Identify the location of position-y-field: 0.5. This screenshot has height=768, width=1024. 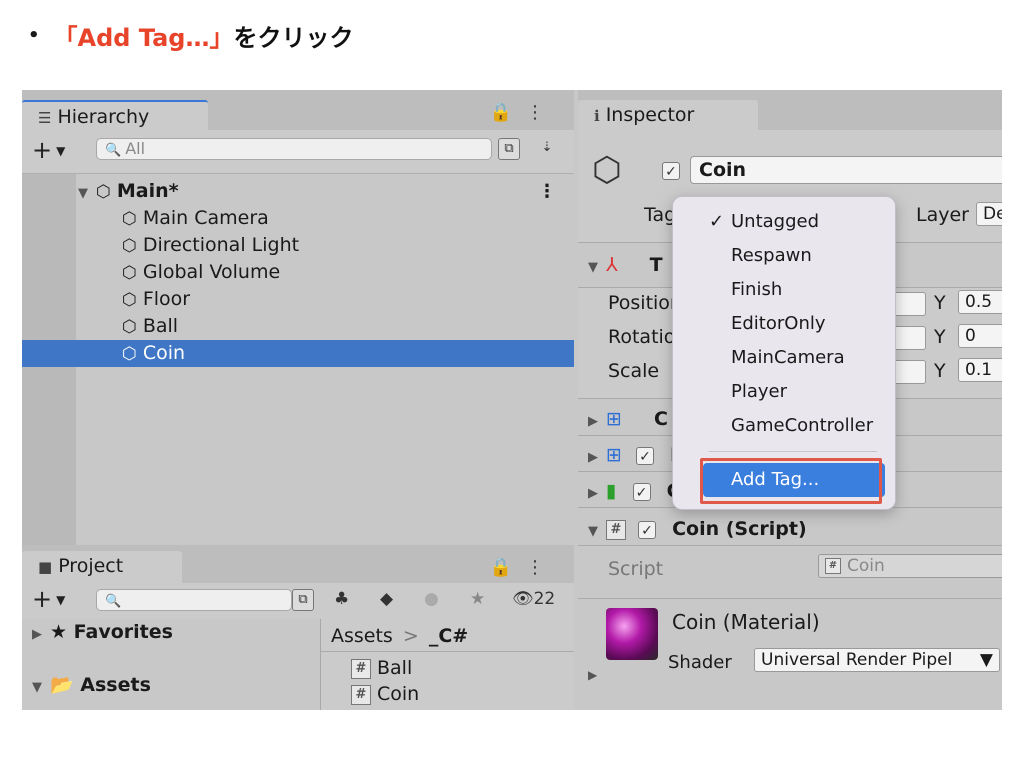
(980, 302).